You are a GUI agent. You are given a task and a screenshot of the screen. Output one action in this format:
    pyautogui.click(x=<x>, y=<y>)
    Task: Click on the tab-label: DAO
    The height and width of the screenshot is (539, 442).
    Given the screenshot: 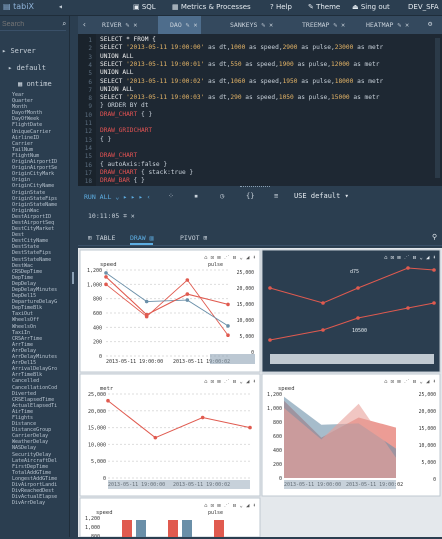 What is the action you would take?
    pyautogui.click(x=176, y=25)
    